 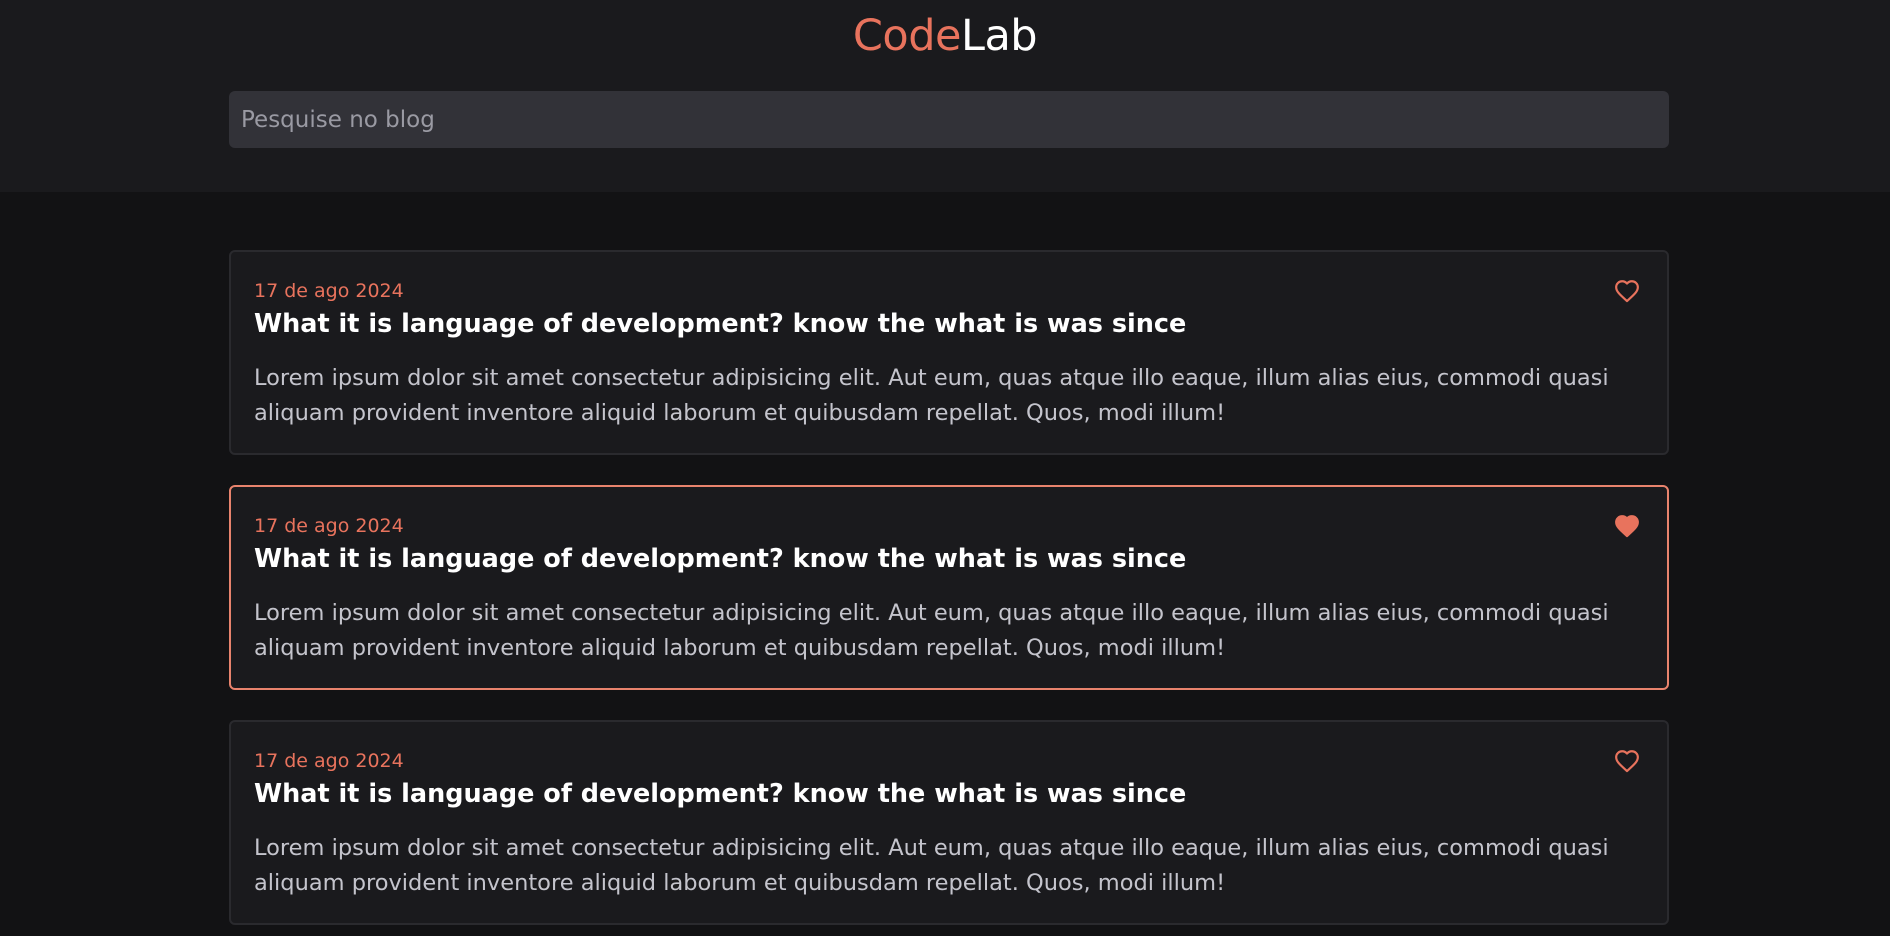 I want to click on logo-code-text: Code, so click(x=907, y=36).